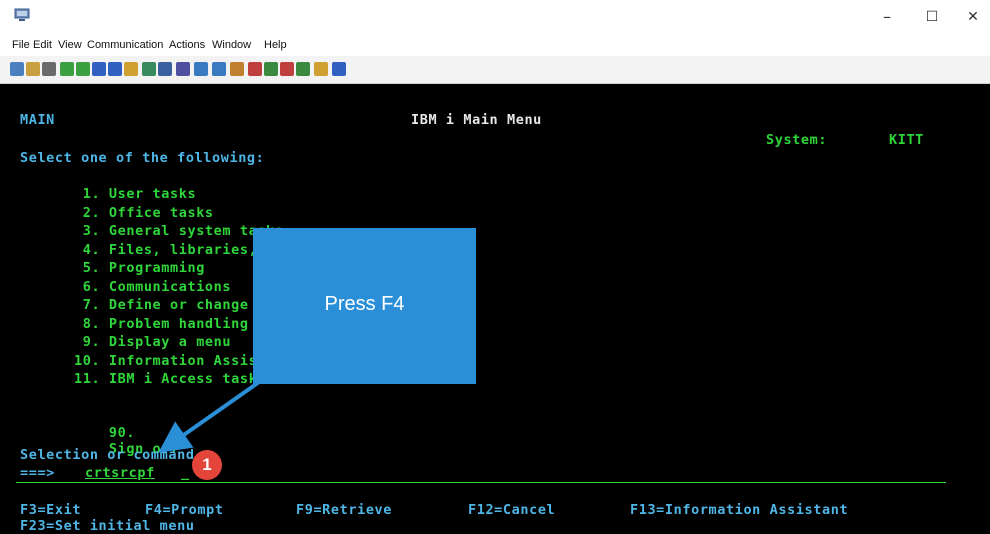 The height and width of the screenshot is (534, 990). What do you see at coordinates (87, 249) in the screenshot?
I see `option-number: 4.` at bounding box center [87, 249].